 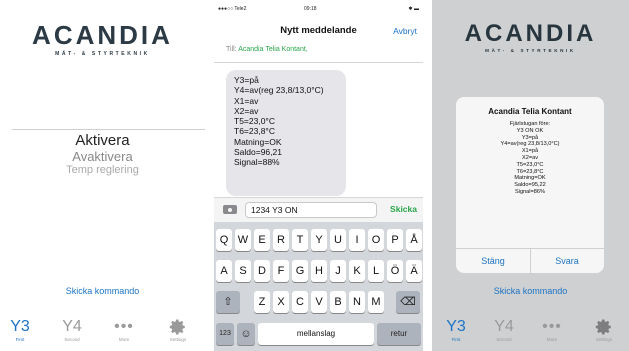 I want to click on bubble-line: Matning=OK, so click(x=258, y=141).